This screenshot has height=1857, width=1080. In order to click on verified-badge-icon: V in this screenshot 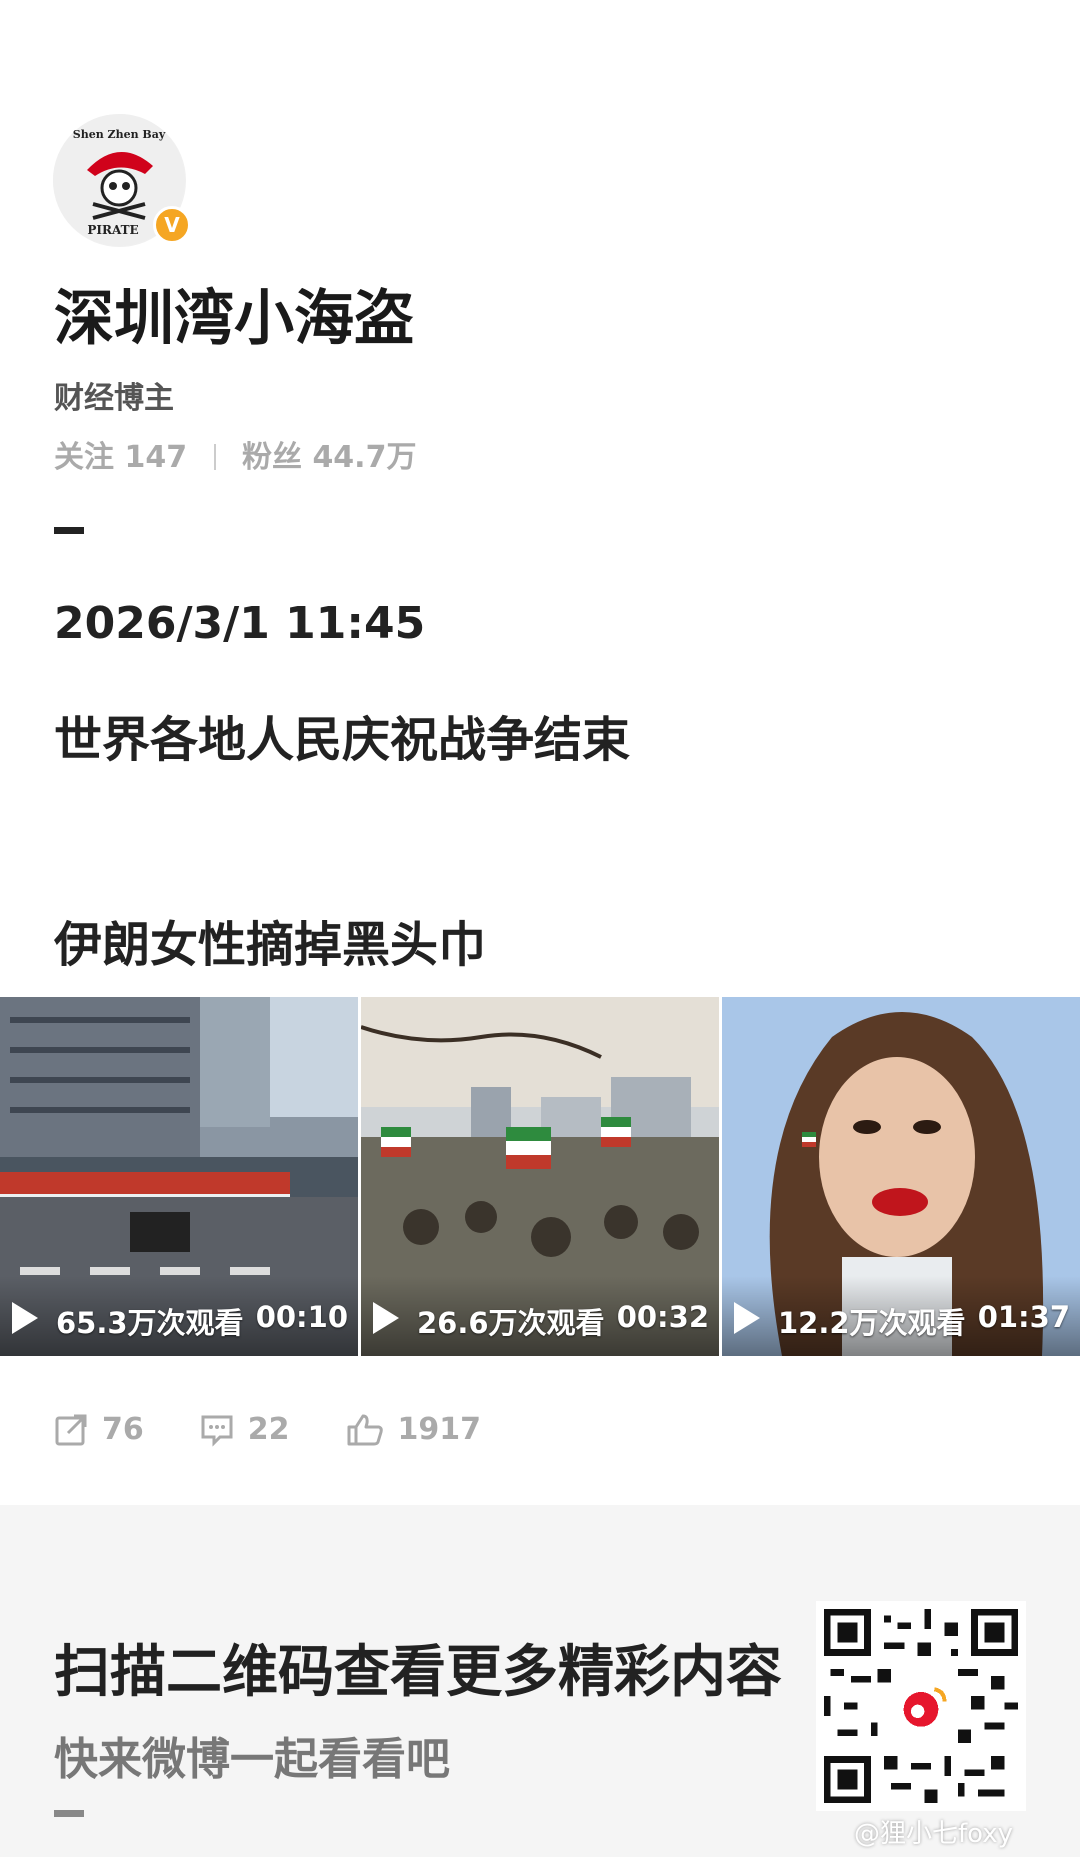, I will do `click(172, 225)`.